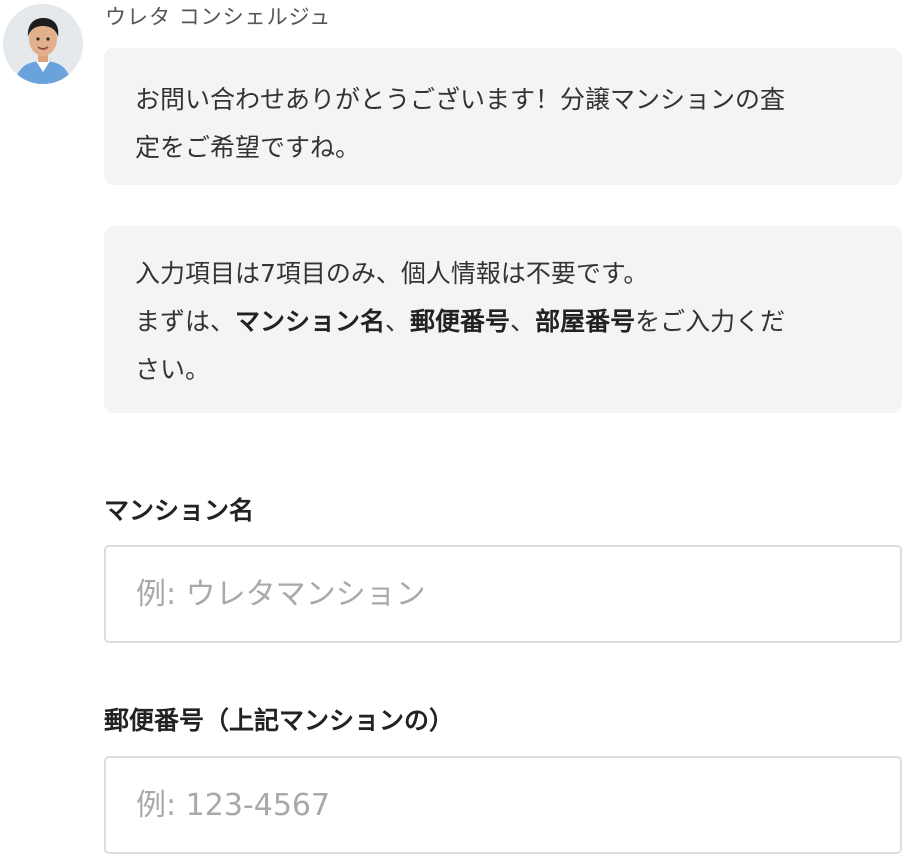 This screenshot has width=909, height=863. I want to click on message-line: 入力項目は7項目のみ、個人情報は不要です。, so click(503, 274).